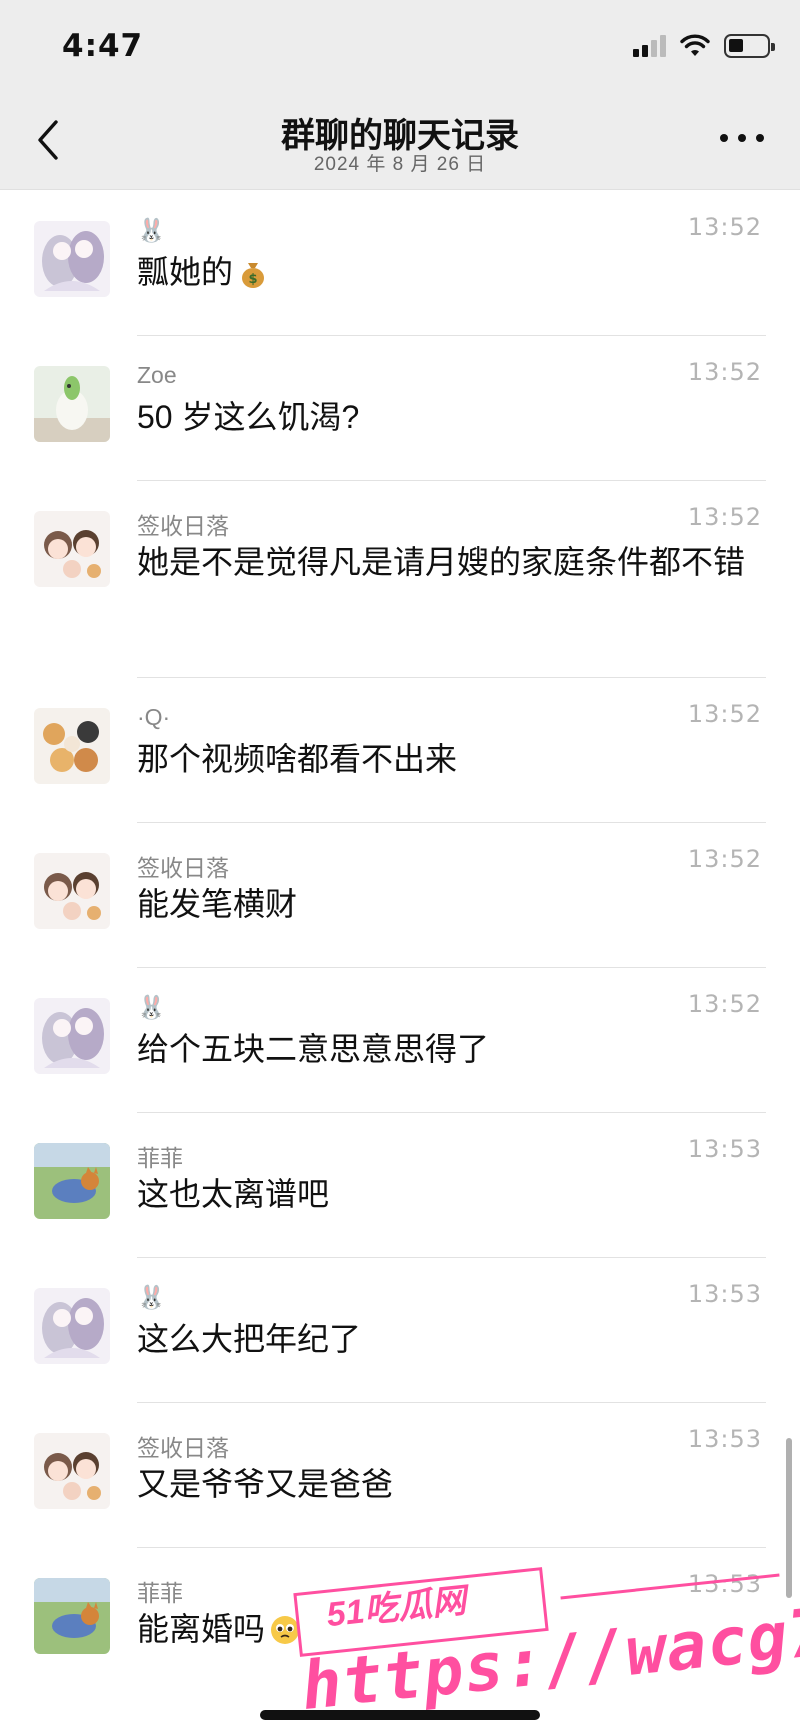 Image resolution: width=800 pixels, height=1733 pixels. Describe the element at coordinates (297, 759) in the screenshot. I see `message-text: 那个视频啥都看不出来` at that location.